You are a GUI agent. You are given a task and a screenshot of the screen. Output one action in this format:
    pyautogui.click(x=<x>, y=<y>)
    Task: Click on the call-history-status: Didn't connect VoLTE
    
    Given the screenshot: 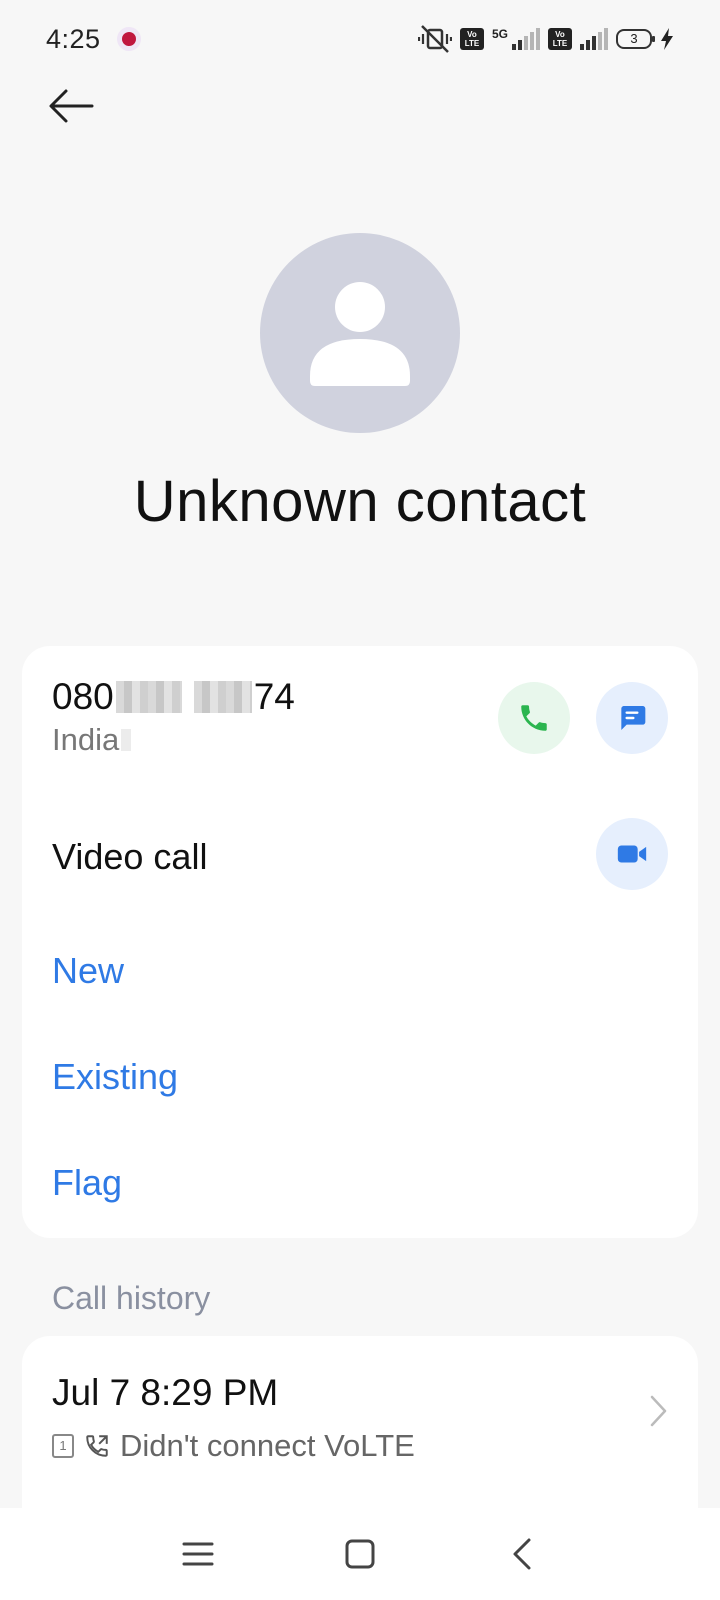 What is the action you would take?
    pyautogui.click(x=267, y=1445)
    